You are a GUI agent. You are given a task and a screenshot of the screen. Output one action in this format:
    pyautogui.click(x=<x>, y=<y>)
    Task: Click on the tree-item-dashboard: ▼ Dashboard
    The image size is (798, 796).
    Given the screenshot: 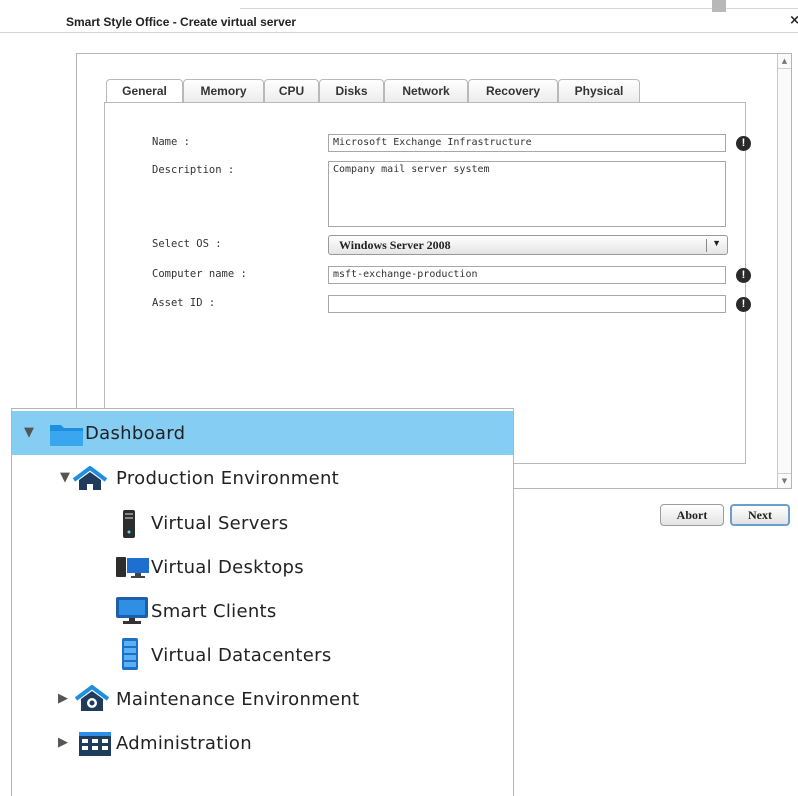 What is the action you would take?
    pyautogui.click(x=262, y=433)
    